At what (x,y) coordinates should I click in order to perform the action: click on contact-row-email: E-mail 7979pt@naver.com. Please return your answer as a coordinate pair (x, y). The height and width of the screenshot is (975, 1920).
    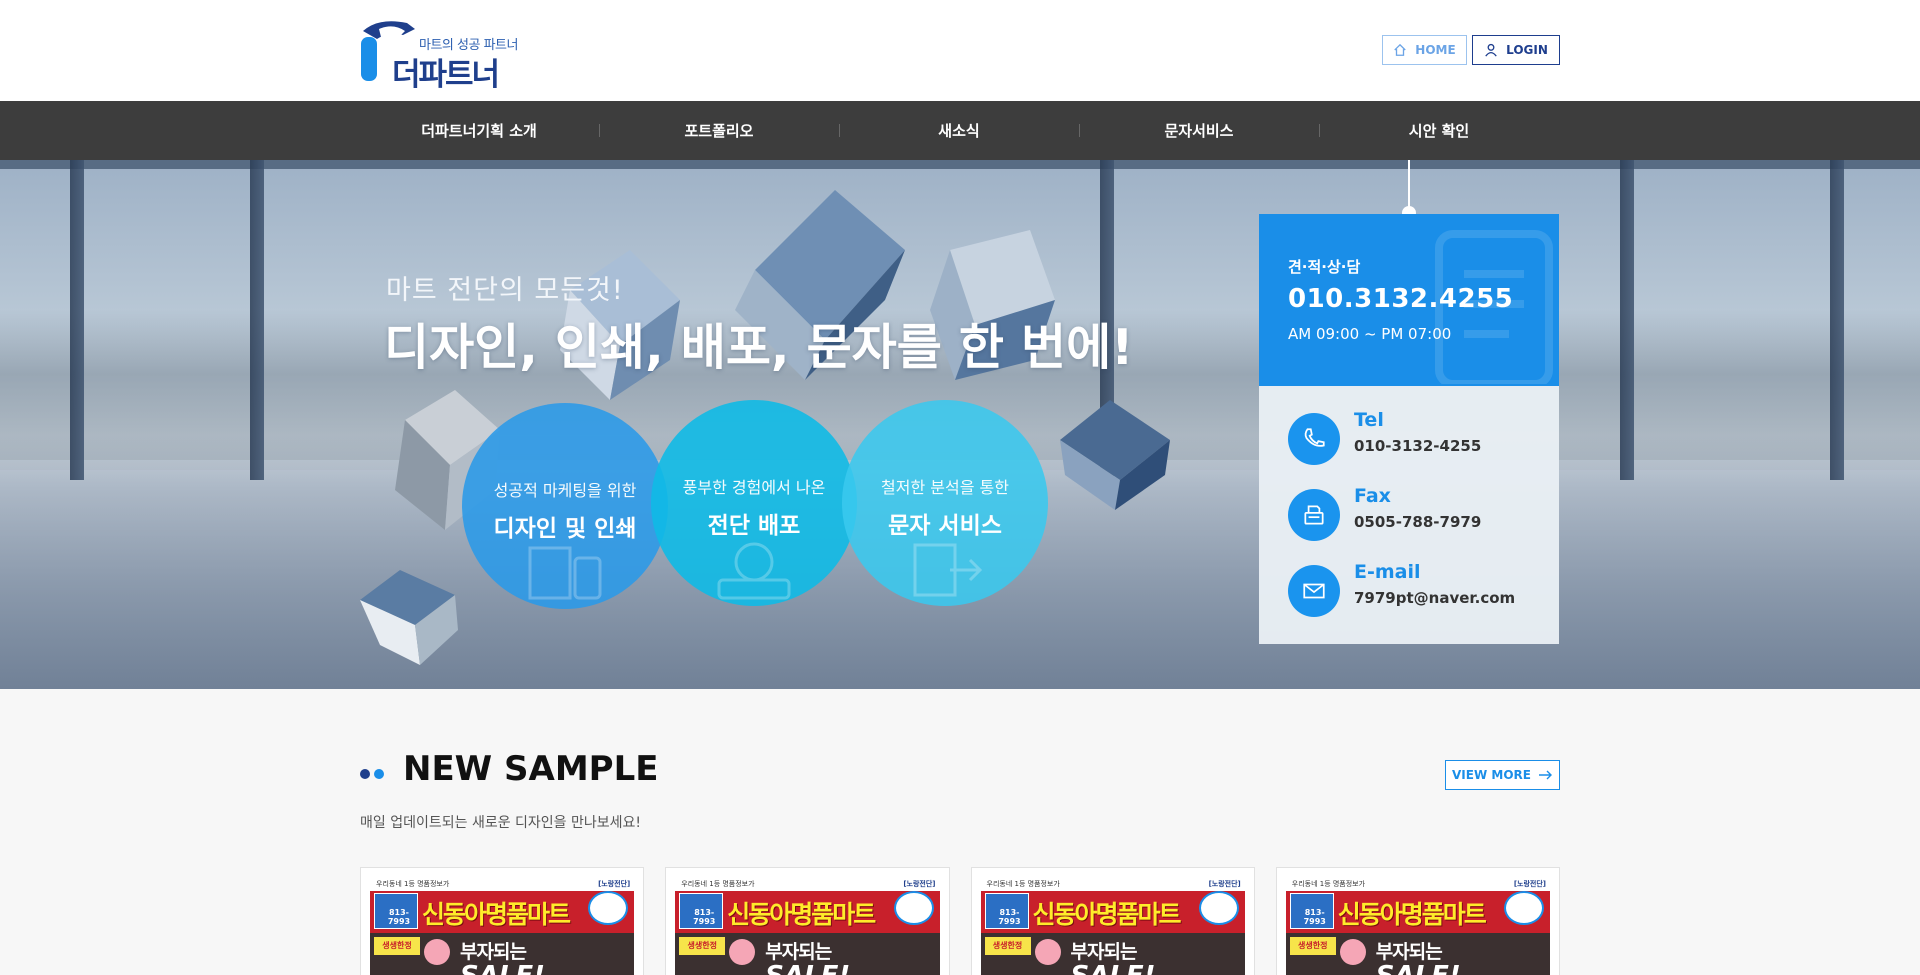
    Looking at the image, I should click on (1418, 590).